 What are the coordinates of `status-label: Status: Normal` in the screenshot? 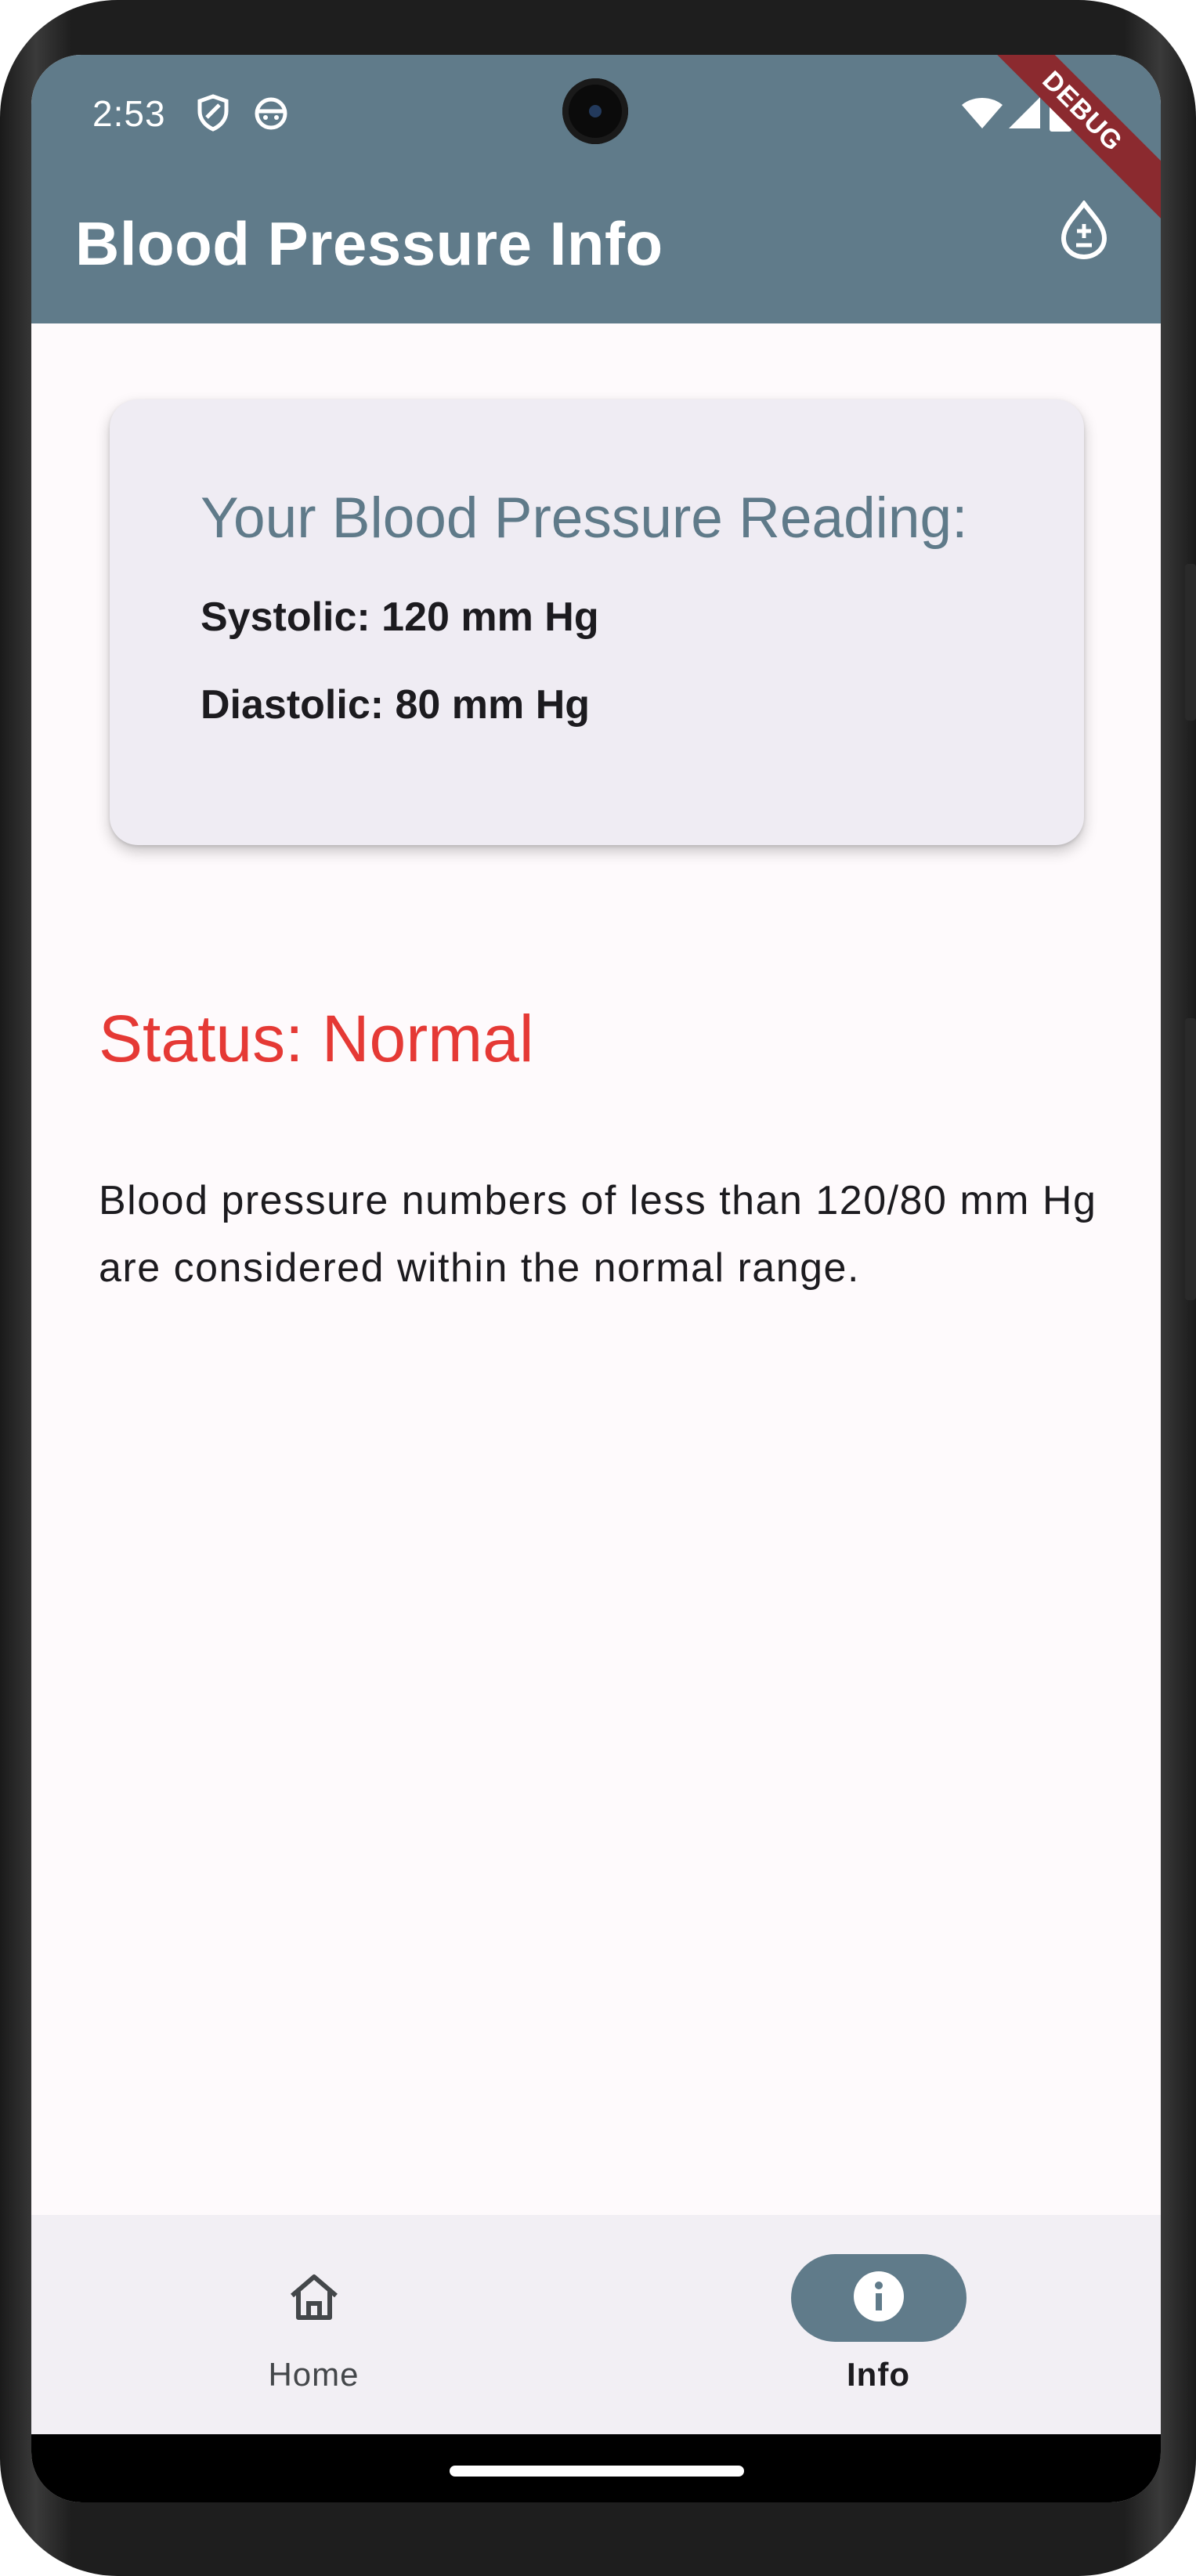 It's located at (316, 1038).